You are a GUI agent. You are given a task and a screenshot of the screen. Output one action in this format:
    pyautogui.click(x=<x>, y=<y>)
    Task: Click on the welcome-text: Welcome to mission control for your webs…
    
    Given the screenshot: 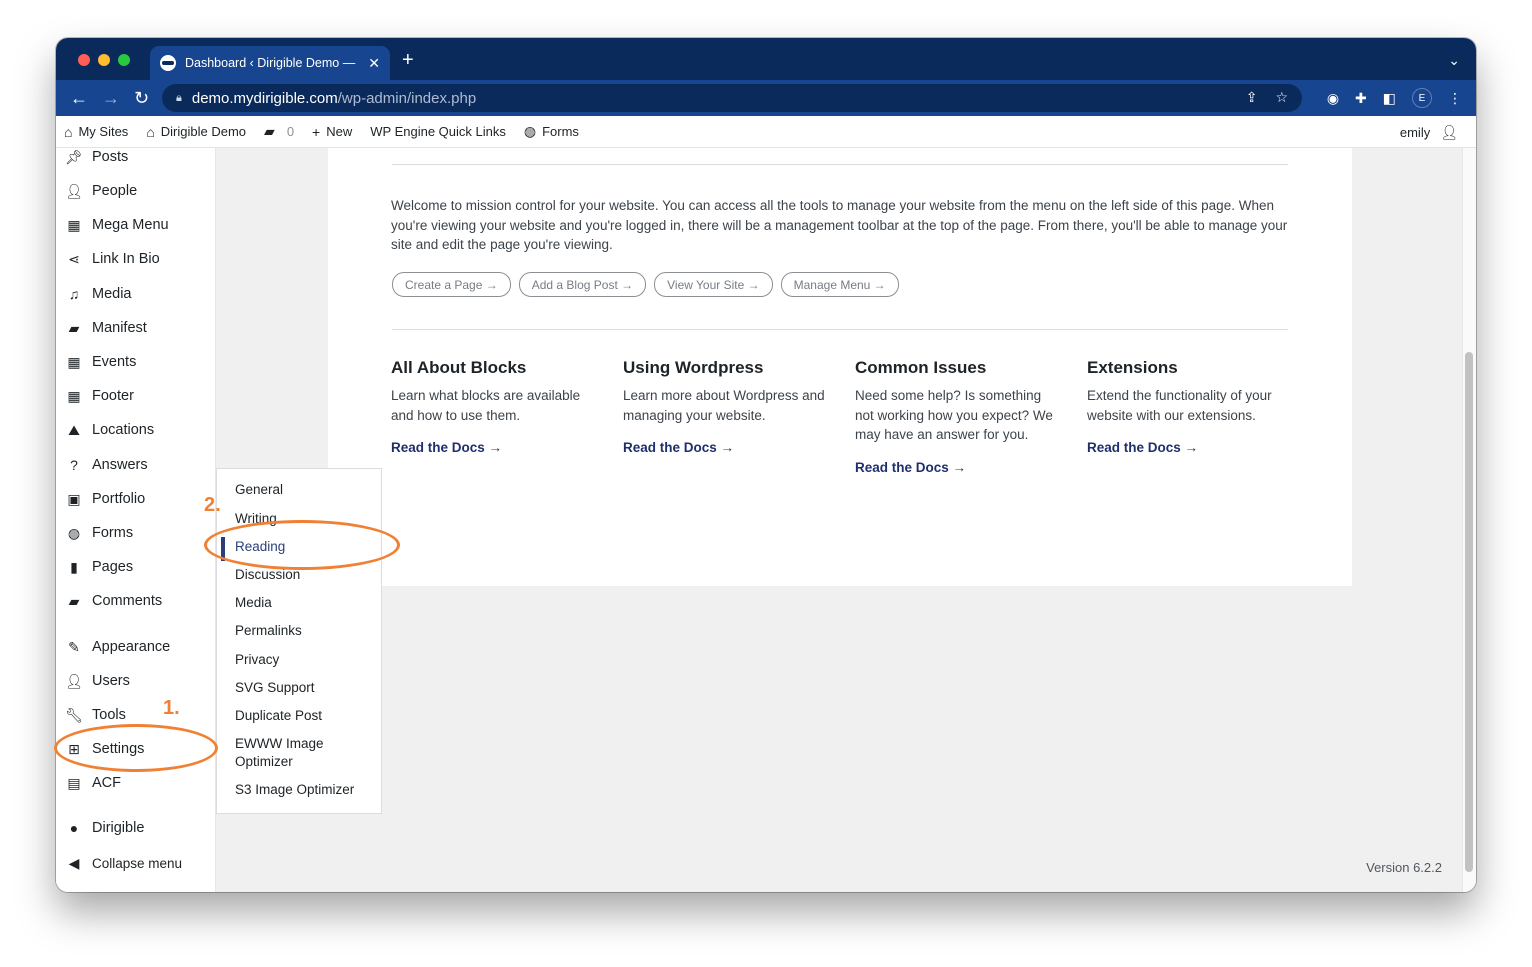 What is the action you would take?
    pyautogui.click(x=839, y=225)
    